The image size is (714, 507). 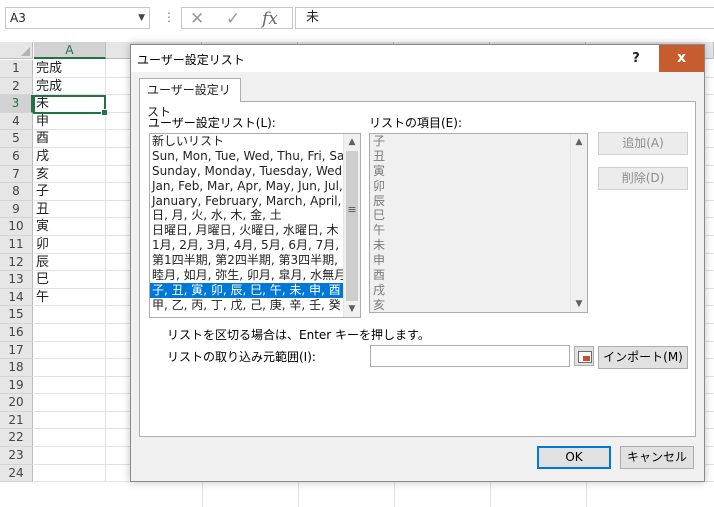 I want to click on list-item: 第1四半期, 第2四半期, 第3四半期,, so click(x=247, y=260).